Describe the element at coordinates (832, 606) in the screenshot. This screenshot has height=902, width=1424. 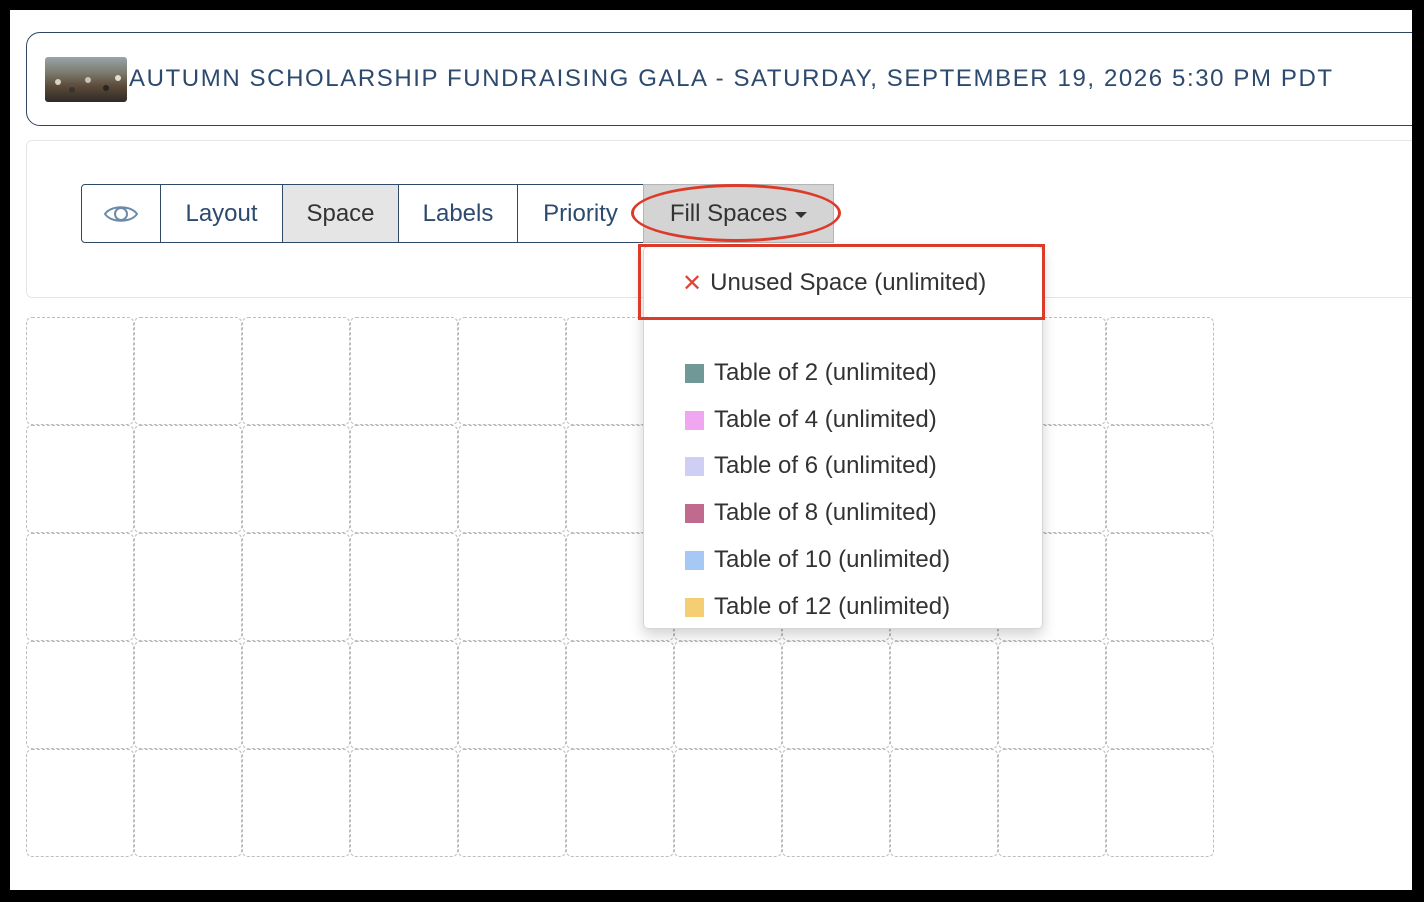
I see `menu-item-label: Table of 12 (unlimited)` at that location.